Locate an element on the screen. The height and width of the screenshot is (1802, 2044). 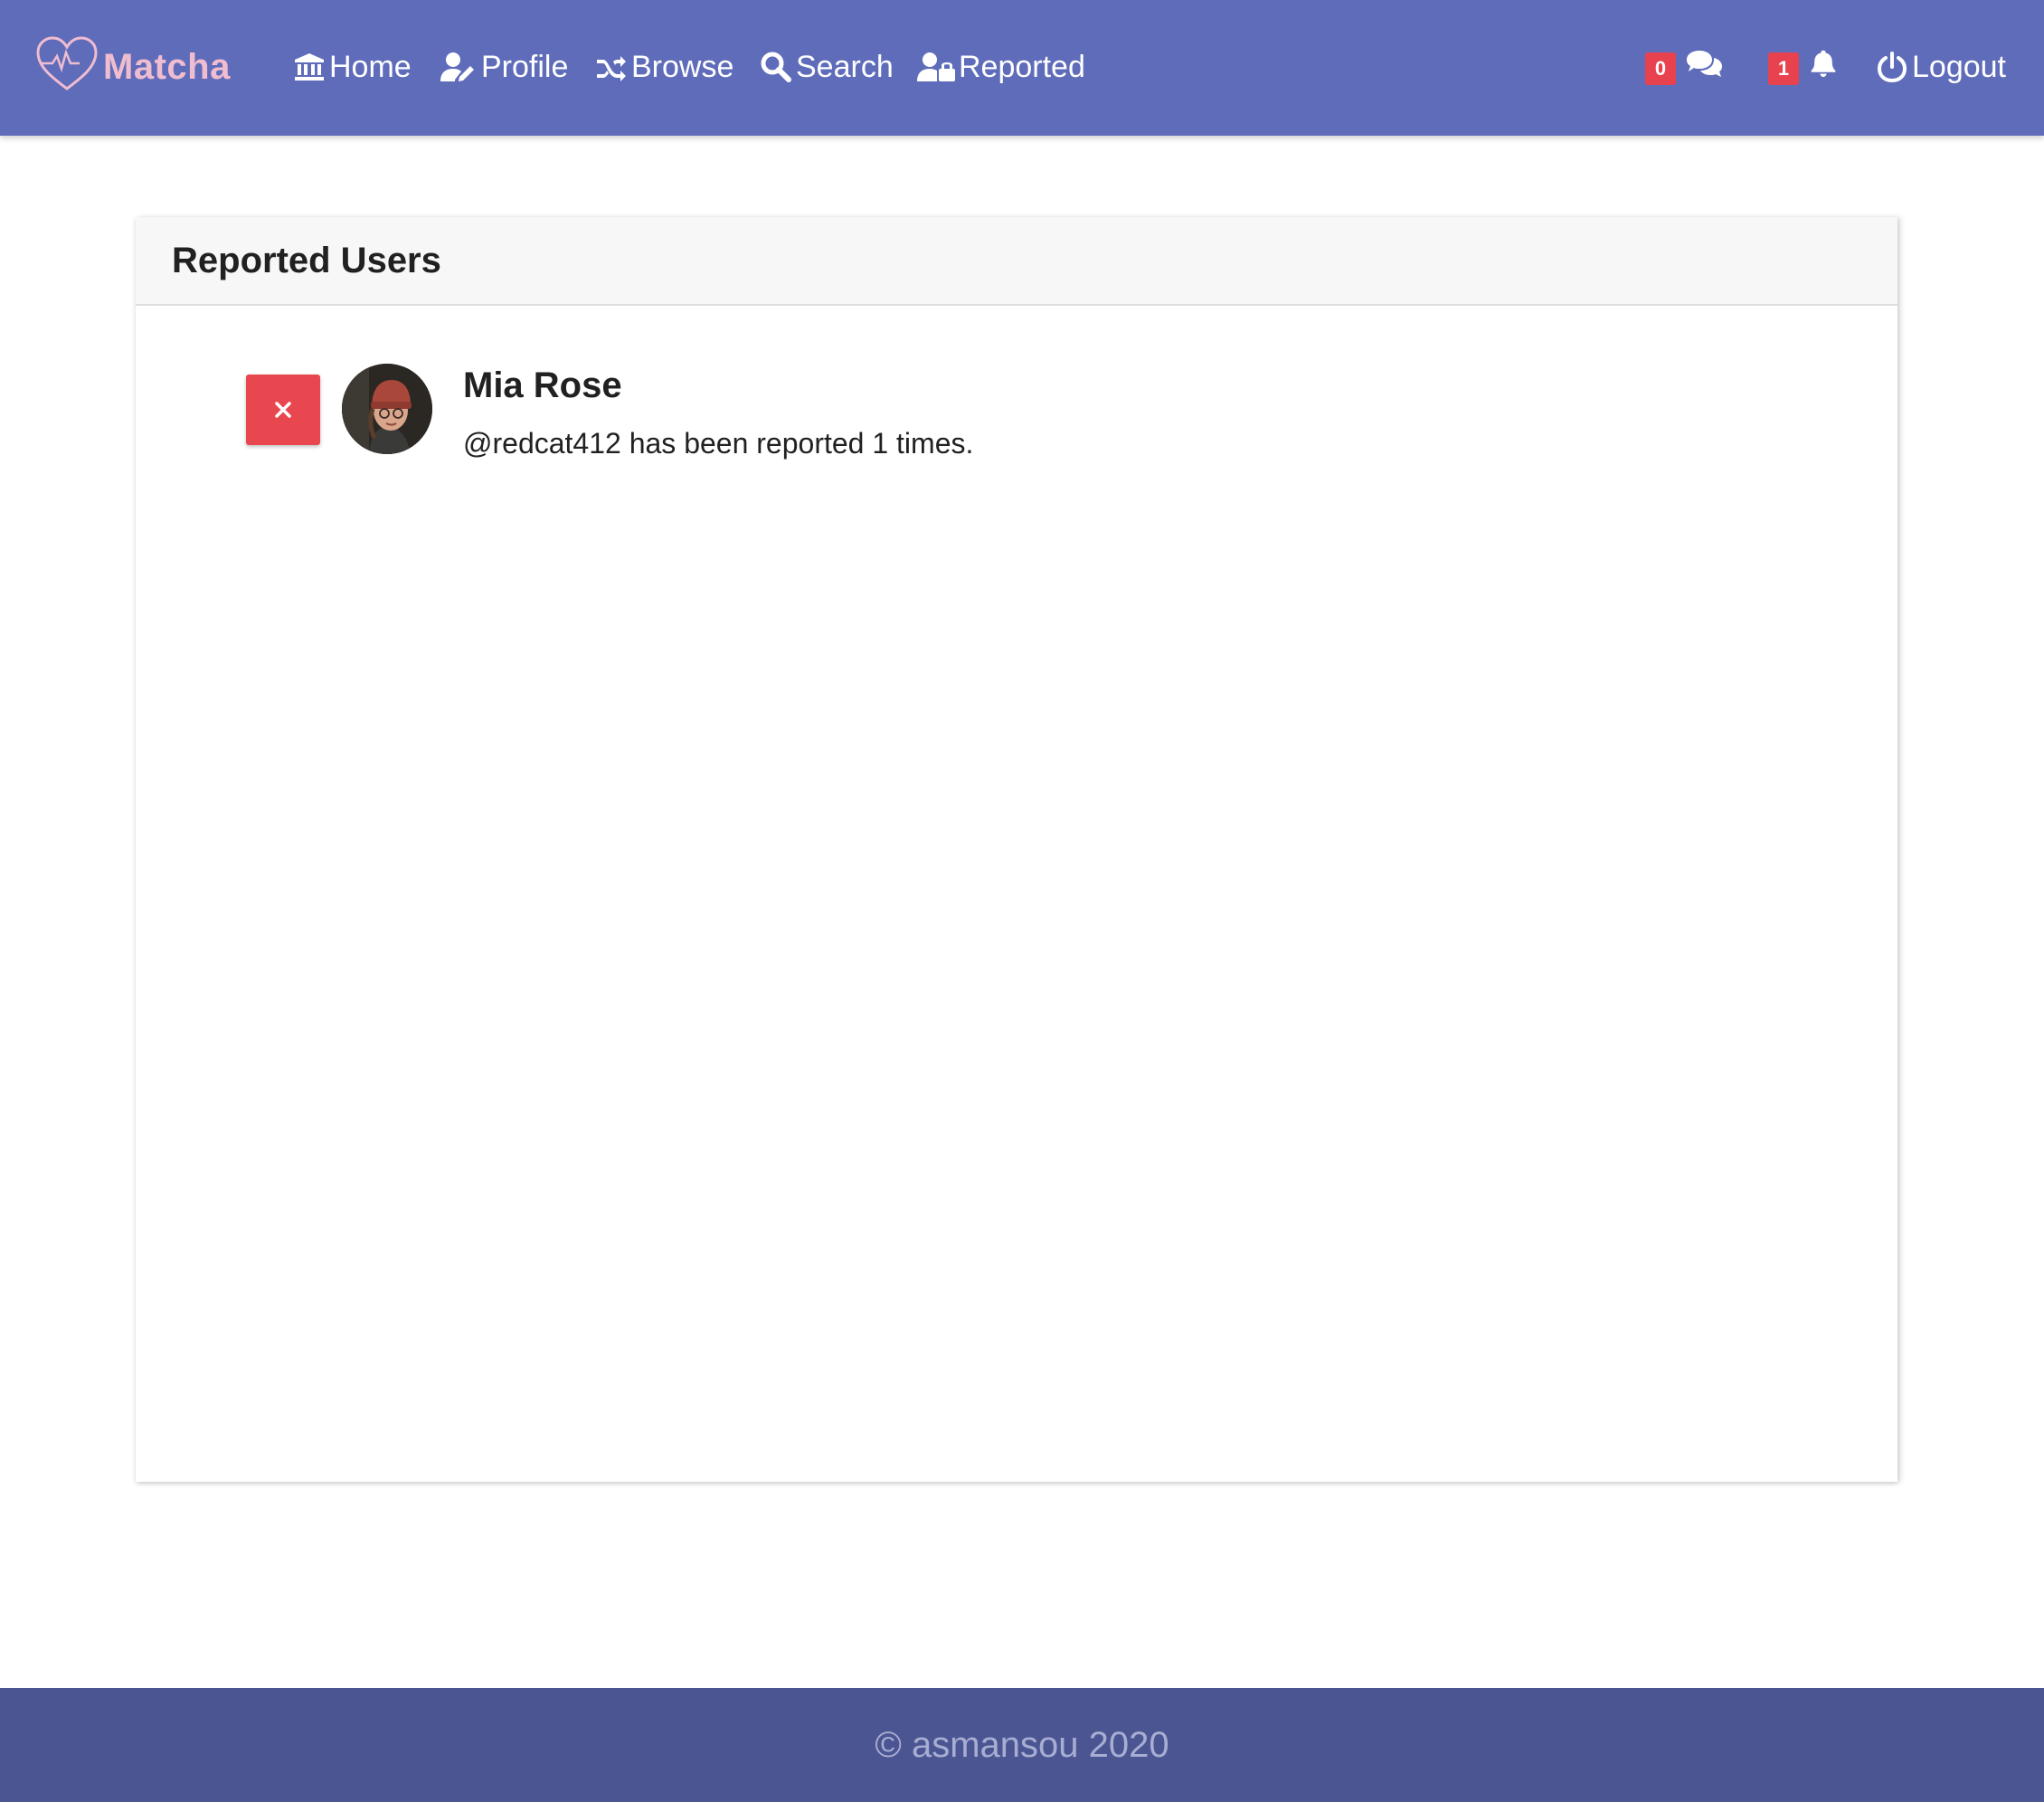
reported-user-message: @redcat412 has been reported 1 times. is located at coordinates (718, 444).